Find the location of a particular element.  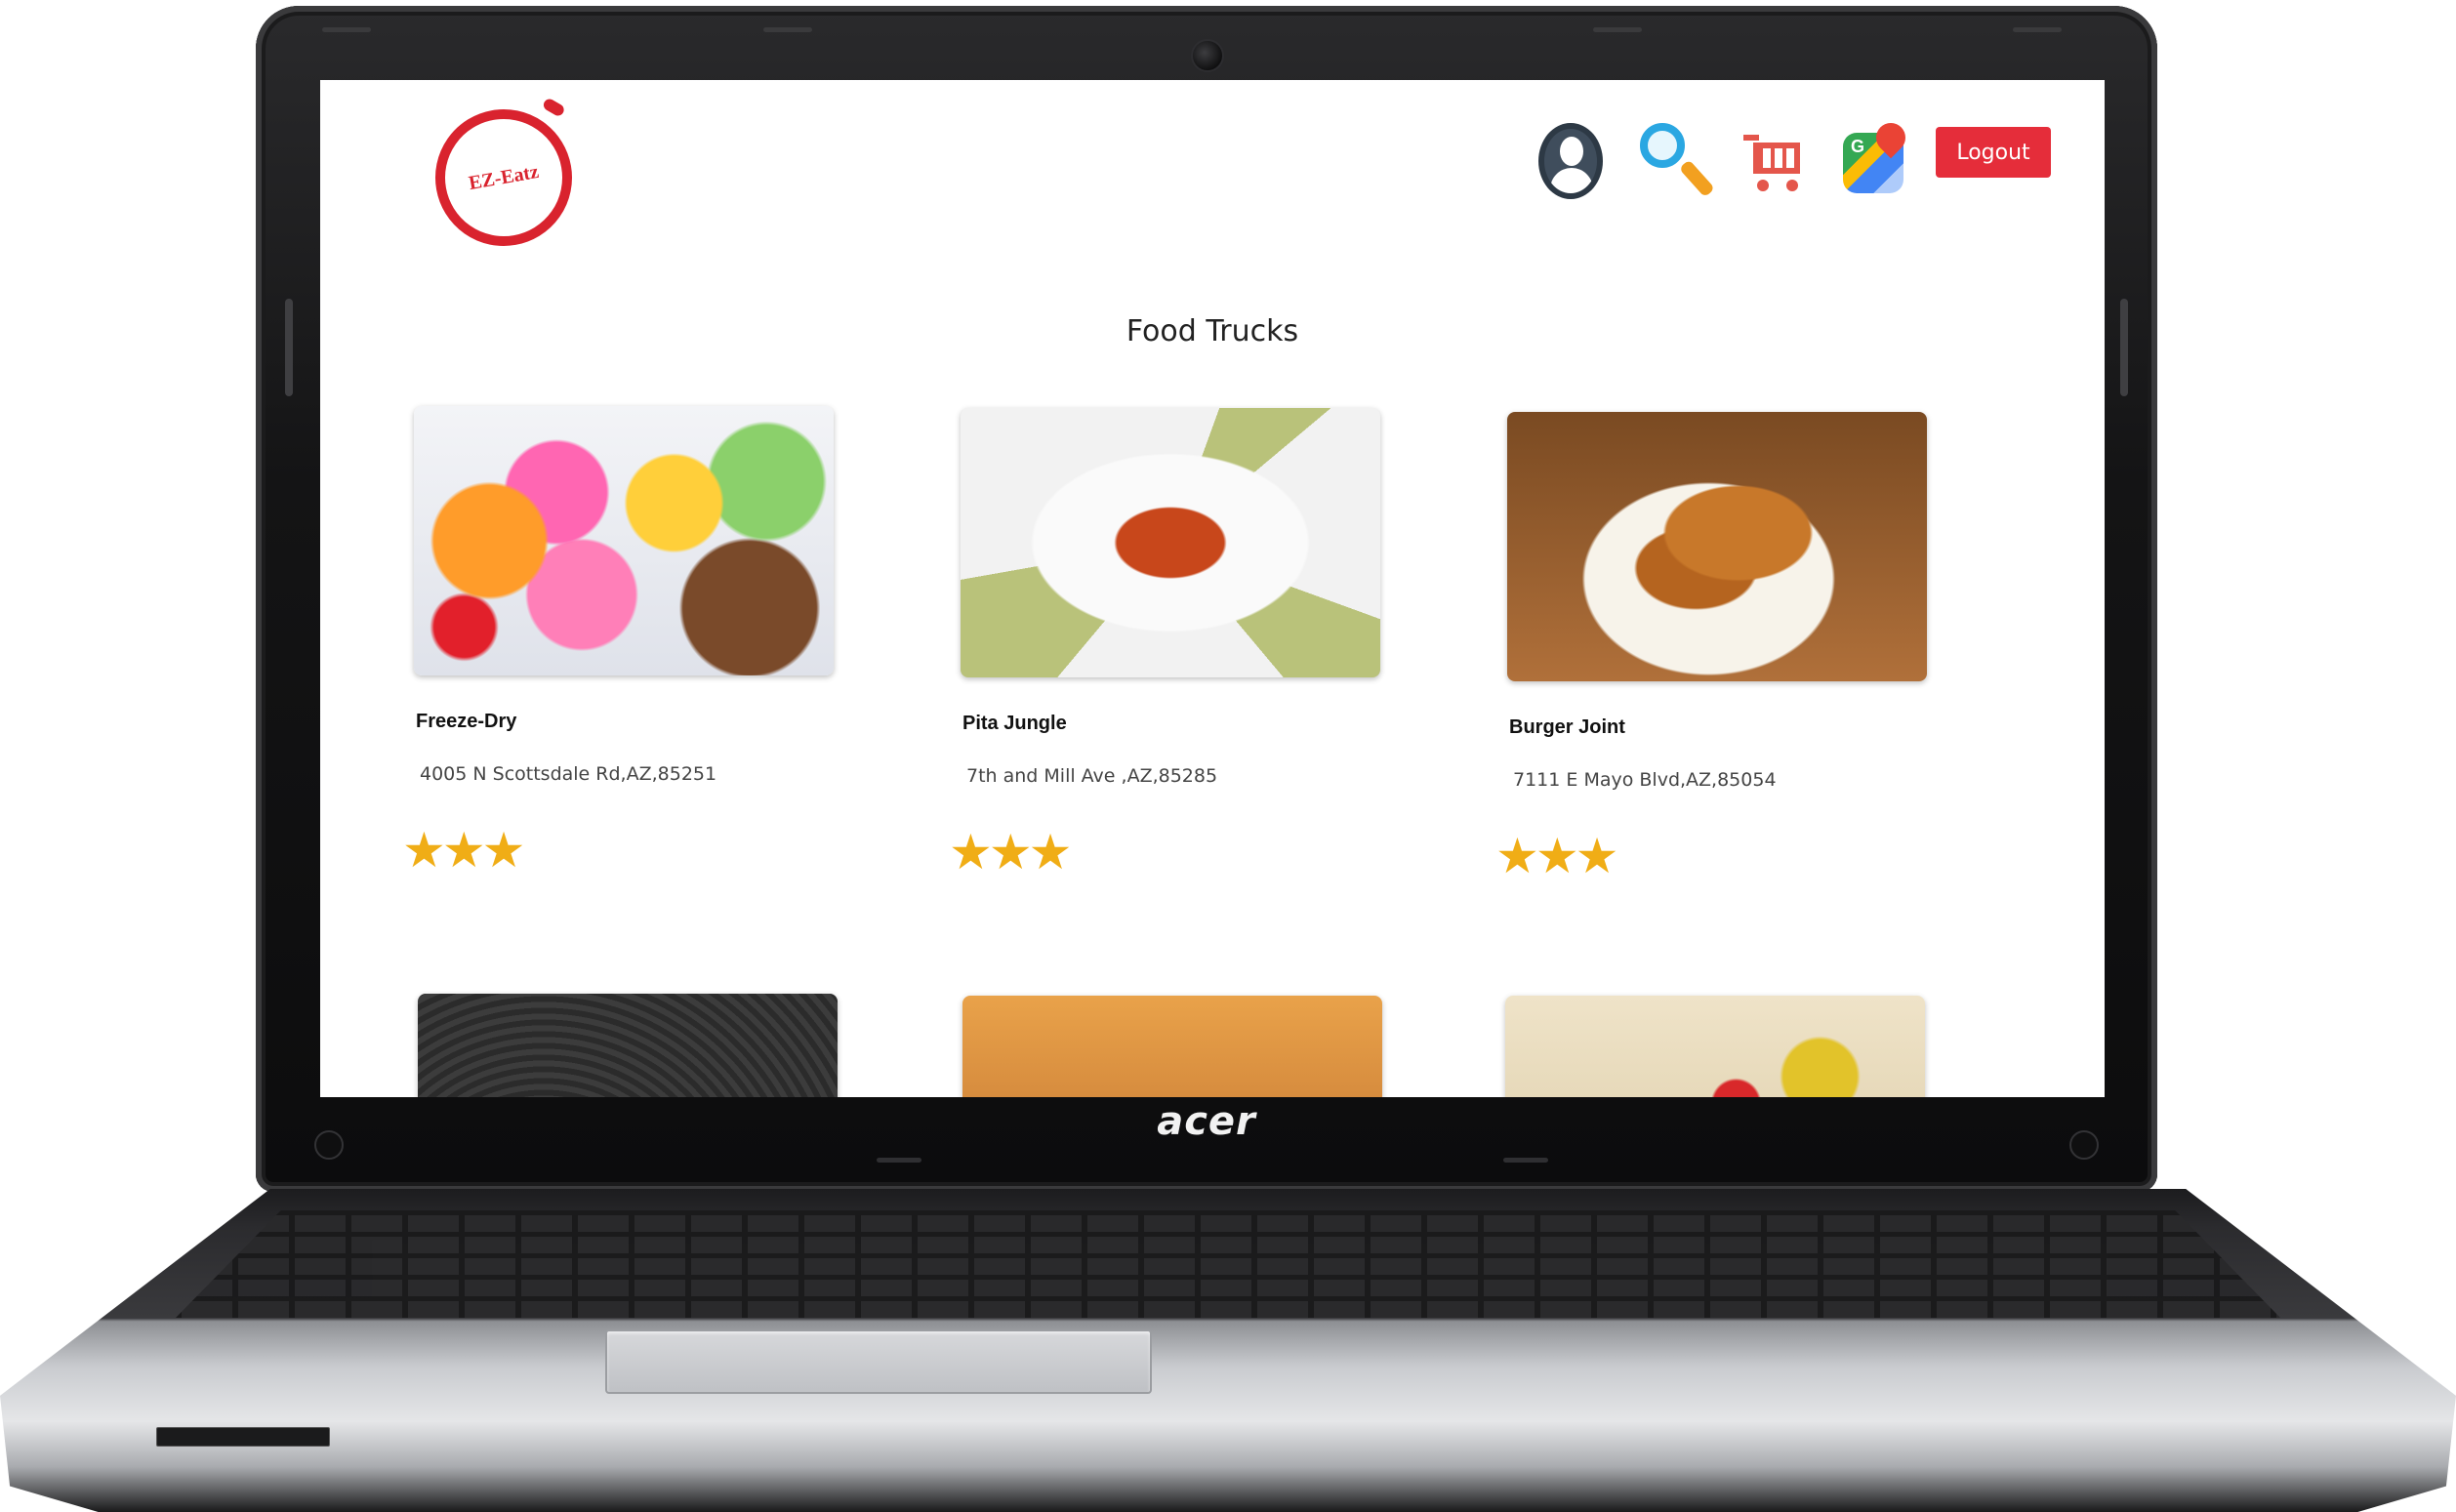

user-profile-icon is located at coordinates (1570, 161).